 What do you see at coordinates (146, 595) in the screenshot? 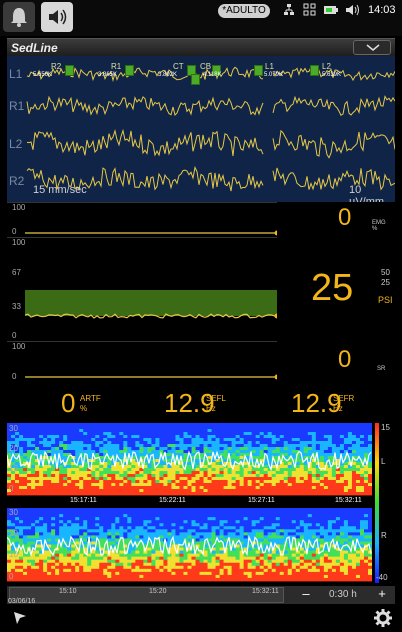
I see `timeline-scroll-track` at bounding box center [146, 595].